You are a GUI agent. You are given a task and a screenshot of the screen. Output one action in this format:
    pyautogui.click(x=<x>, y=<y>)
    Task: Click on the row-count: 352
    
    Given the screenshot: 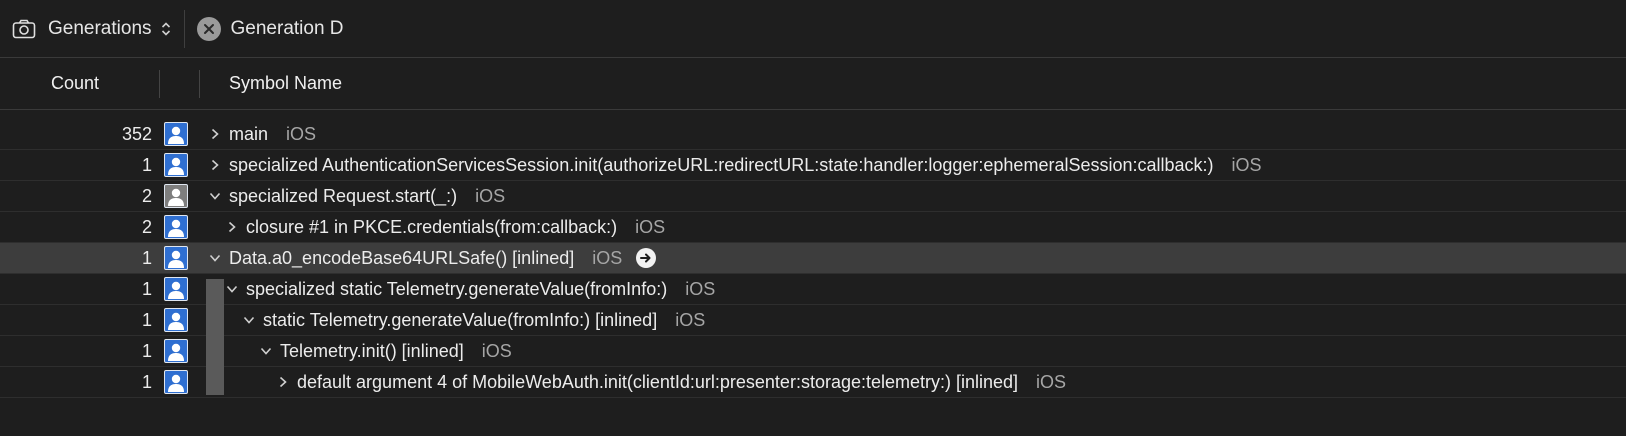 What is the action you would take?
    pyautogui.click(x=136, y=133)
    